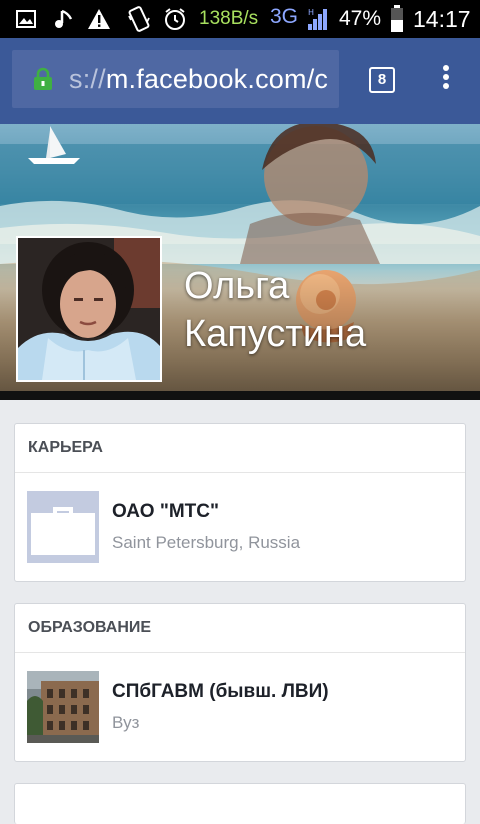 The height and width of the screenshot is (824, 480). What do you see at coordinates (284, 16) in the screenshot?
I see `network-type: 3G` at bounding box center [284, 16].